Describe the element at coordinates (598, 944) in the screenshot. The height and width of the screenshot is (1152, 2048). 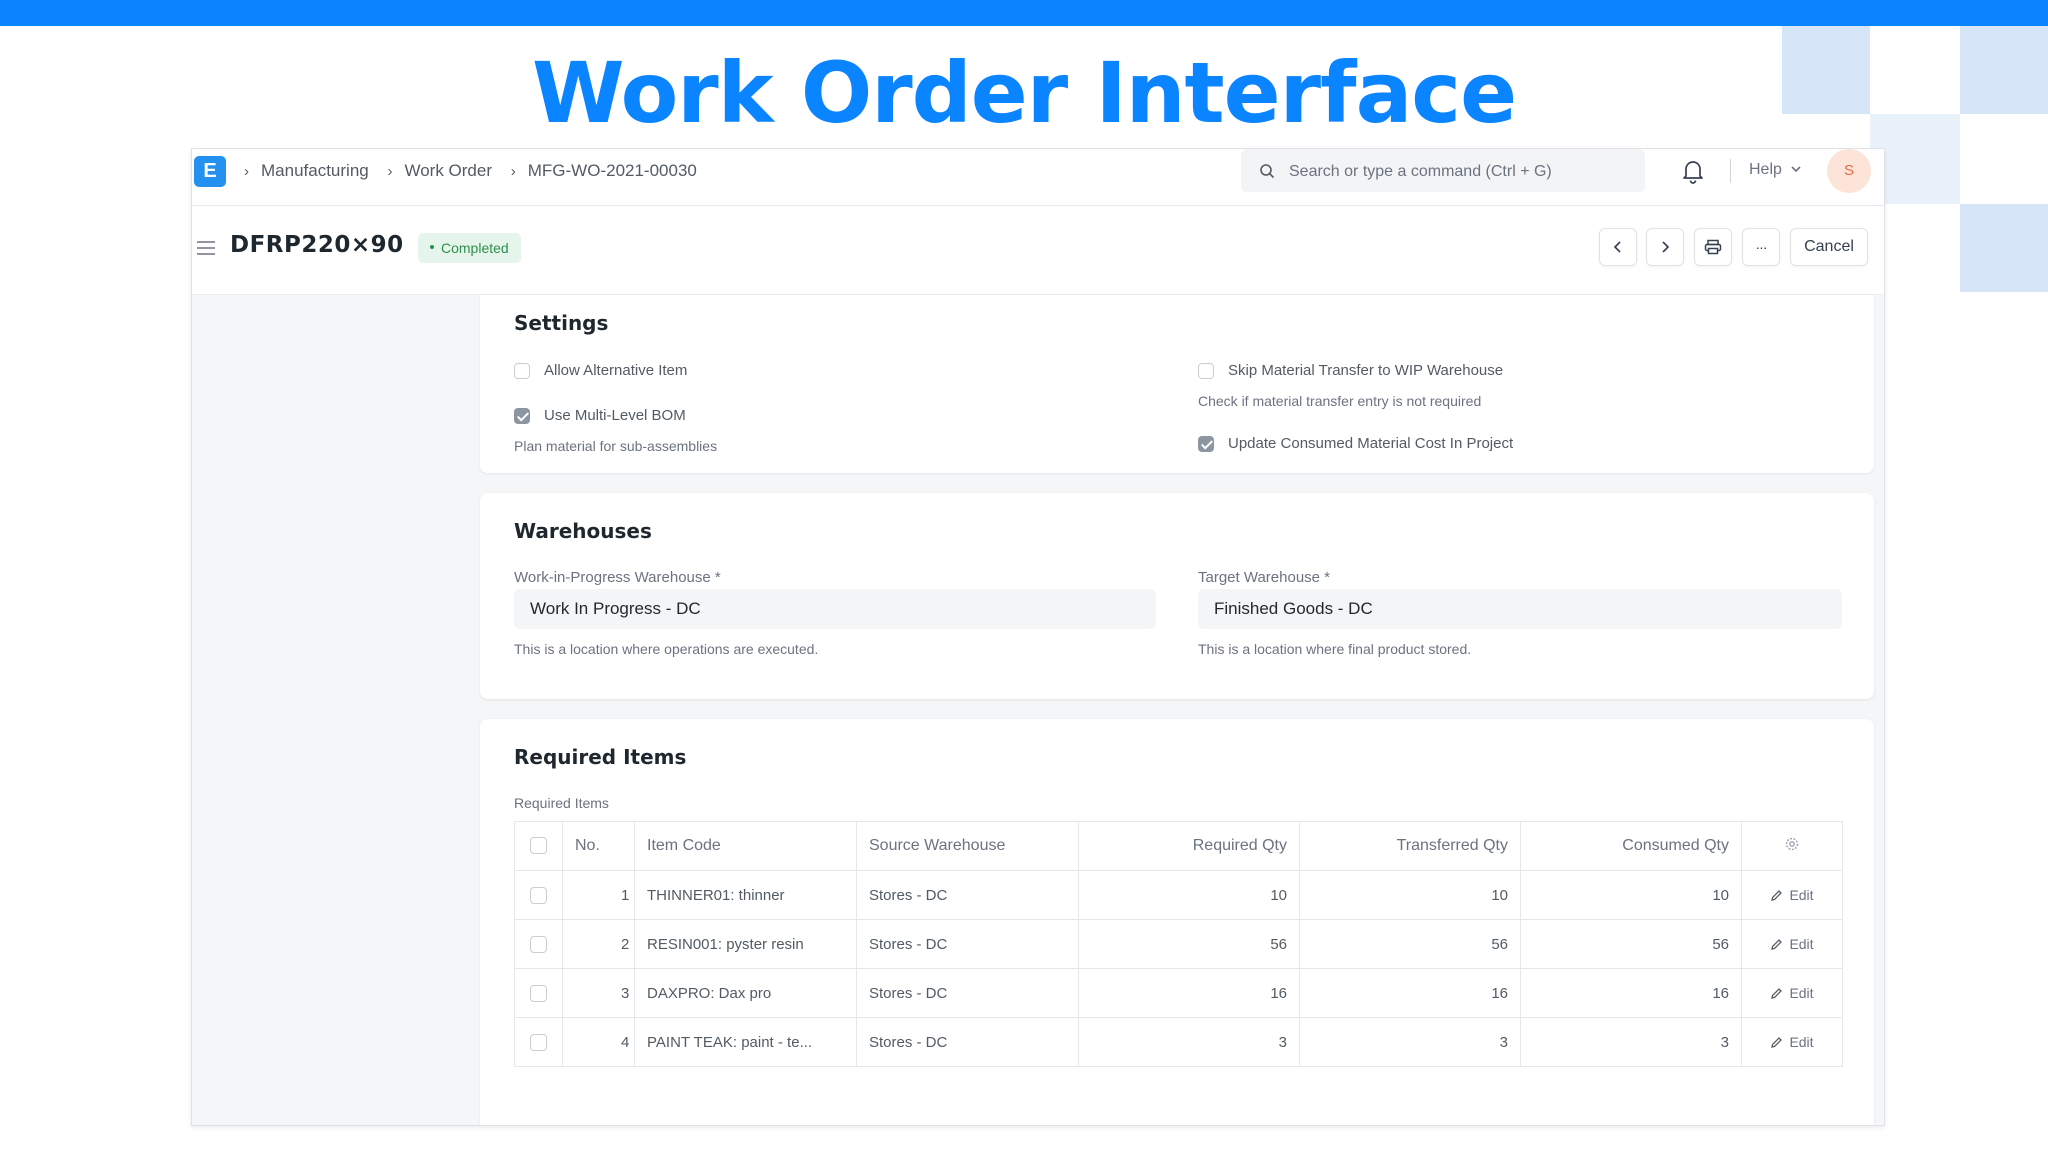
I see `row-no: 2` at that location.